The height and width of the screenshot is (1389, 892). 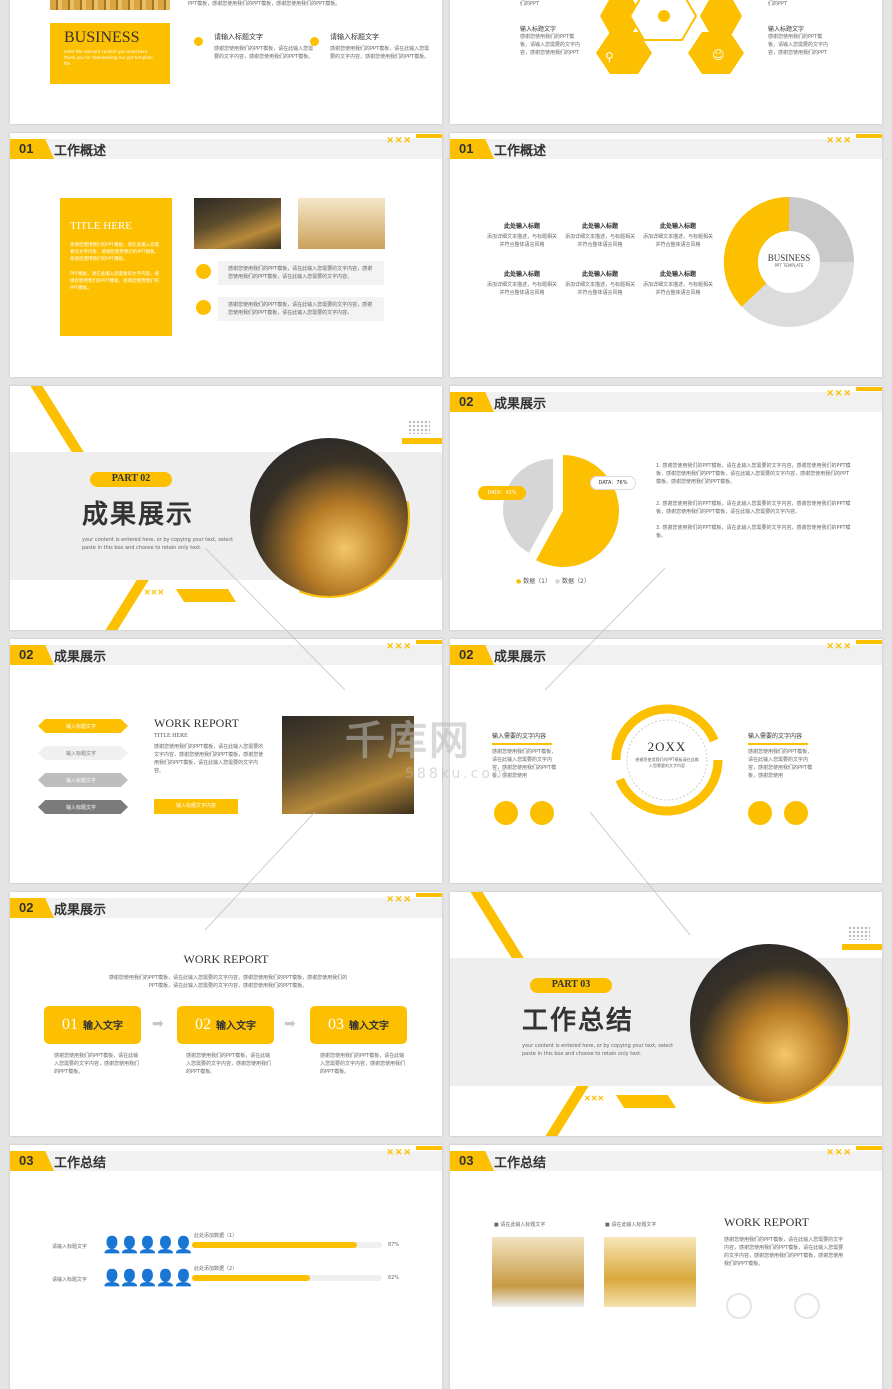 I want to click on ring-title: BUSINESS, so click(x=789, y=258).